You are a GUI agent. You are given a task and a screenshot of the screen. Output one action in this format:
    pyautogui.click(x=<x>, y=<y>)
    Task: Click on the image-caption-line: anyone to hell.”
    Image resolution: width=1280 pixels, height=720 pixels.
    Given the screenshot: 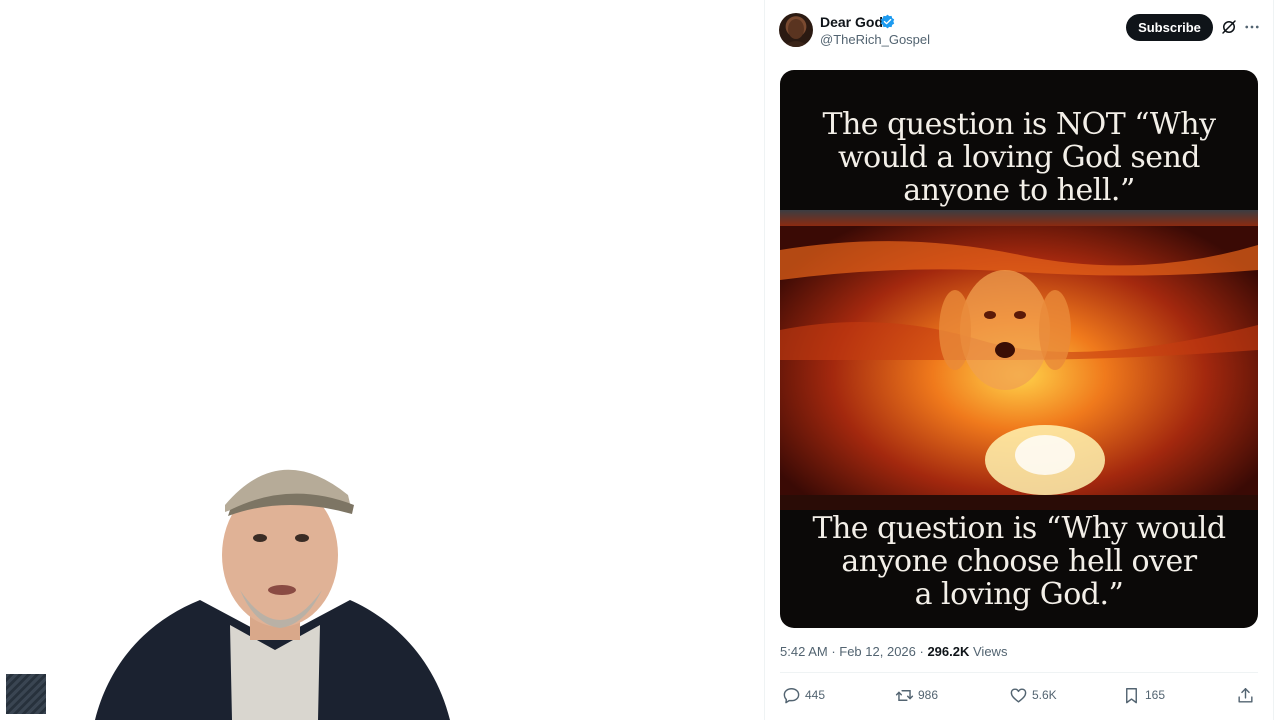 What is the action you would take?
    pyautogui.click(x=1019, y=190)
    